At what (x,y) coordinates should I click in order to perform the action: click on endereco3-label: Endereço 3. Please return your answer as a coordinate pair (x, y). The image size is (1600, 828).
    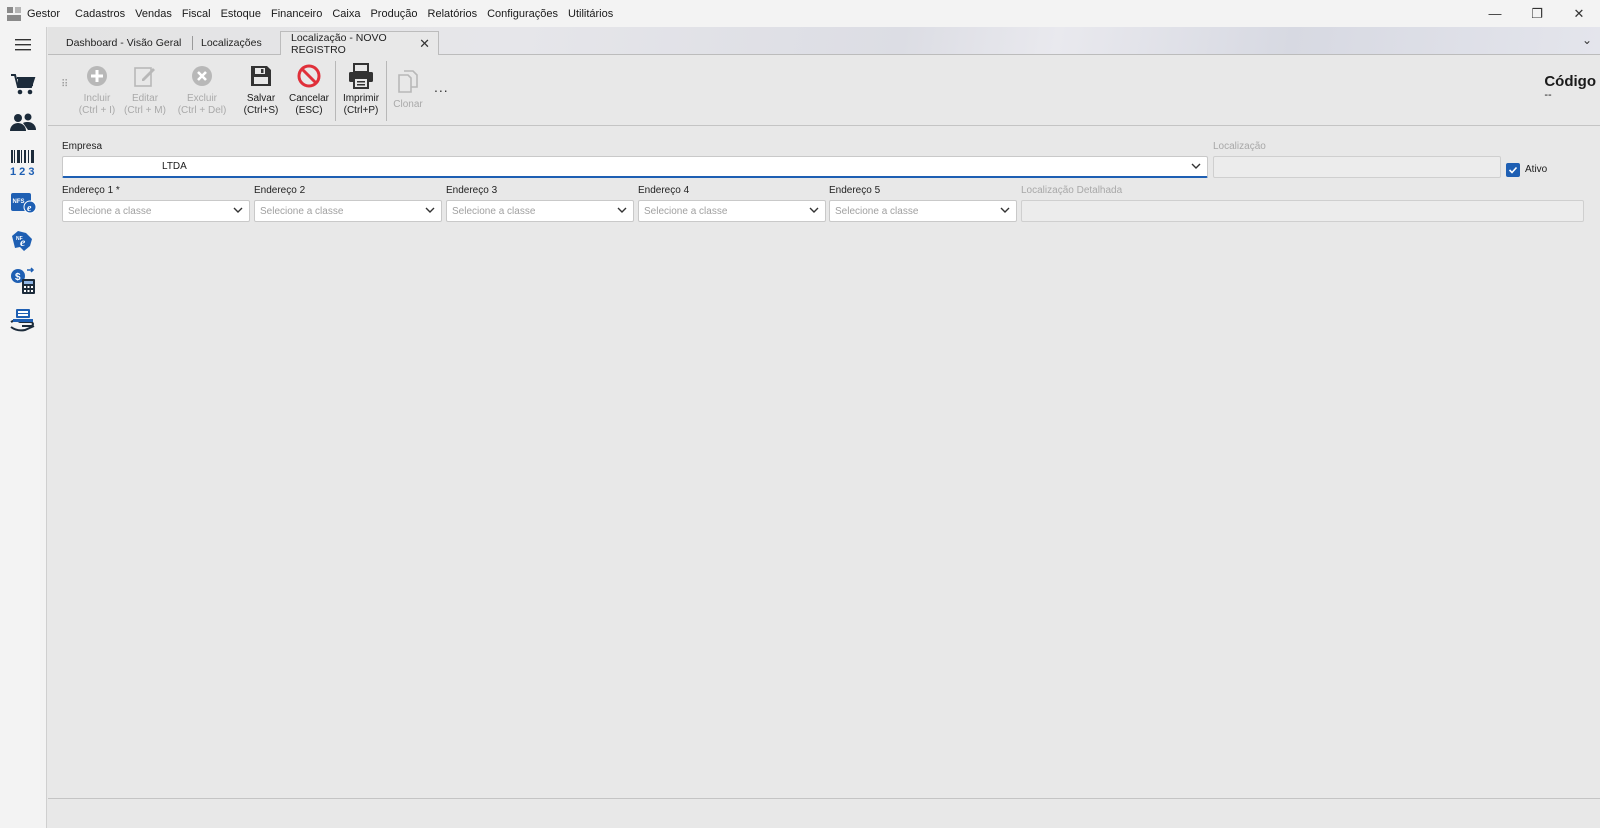
    Looking at the image, I should click on (472, 190).